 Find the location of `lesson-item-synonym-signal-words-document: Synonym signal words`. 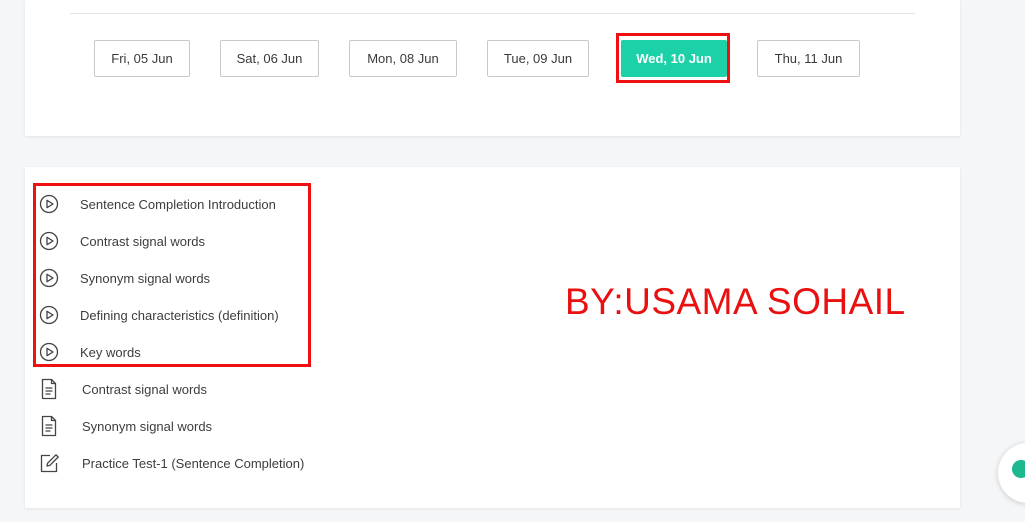

lesson-item-synonym-signal-words-document: Synonym signal words is located at coordinates (125, 426).